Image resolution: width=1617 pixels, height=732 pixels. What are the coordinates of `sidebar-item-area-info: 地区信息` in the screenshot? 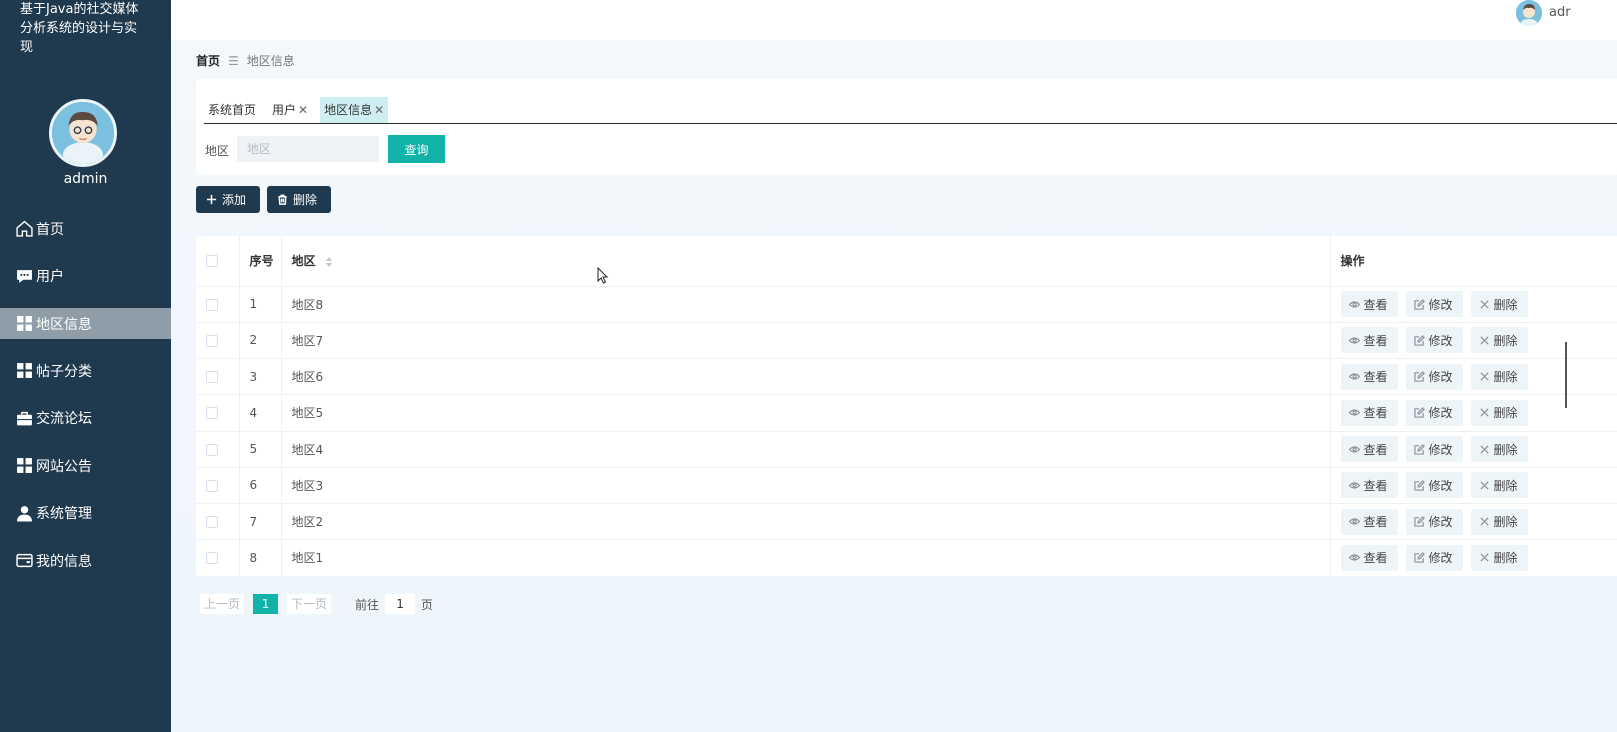 It's located at (85, 323).